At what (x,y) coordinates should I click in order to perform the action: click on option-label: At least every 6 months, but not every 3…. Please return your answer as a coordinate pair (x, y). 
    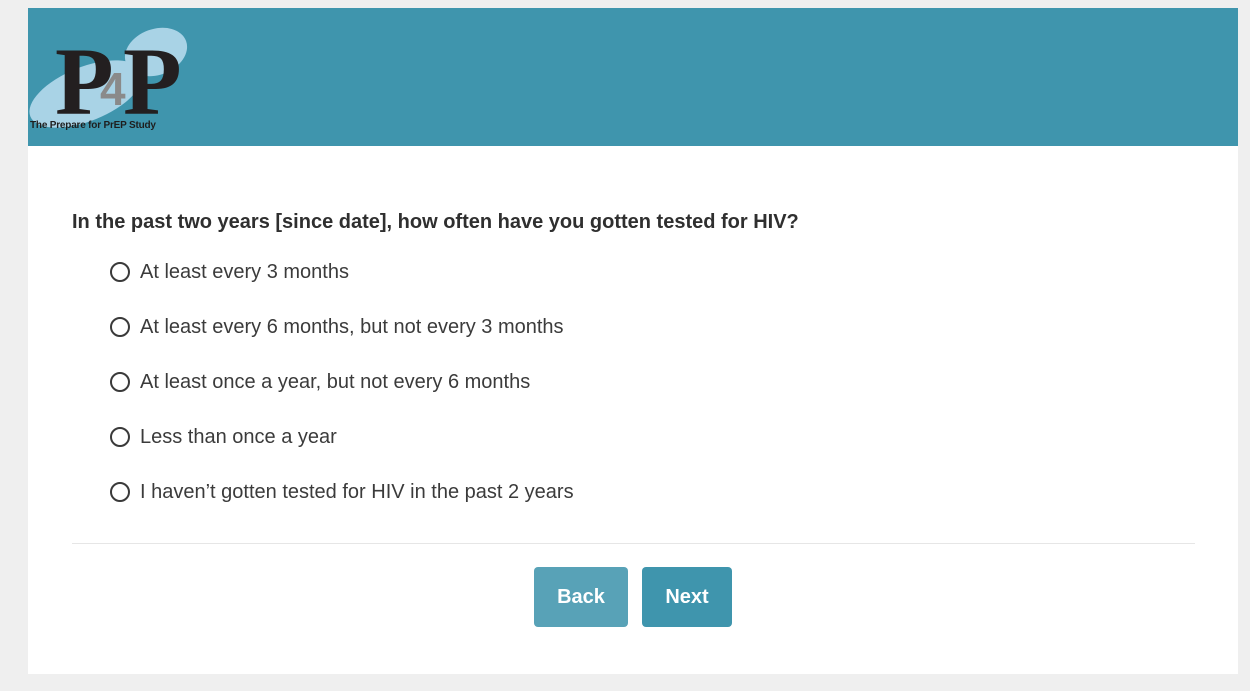
    Looking at the image, I should click on (352, 327).